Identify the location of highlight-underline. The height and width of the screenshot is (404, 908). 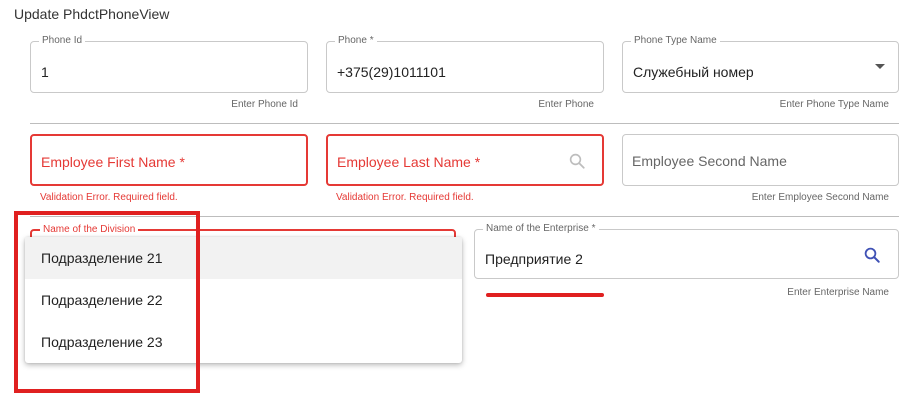
(545, 295).